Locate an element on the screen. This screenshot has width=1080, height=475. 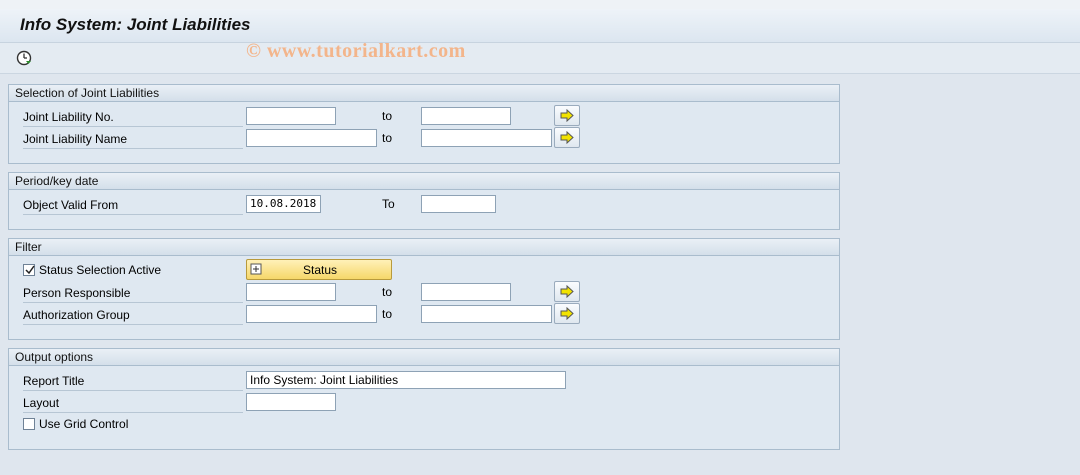
authorization-group-to-input is located at coordinates (486, 314).